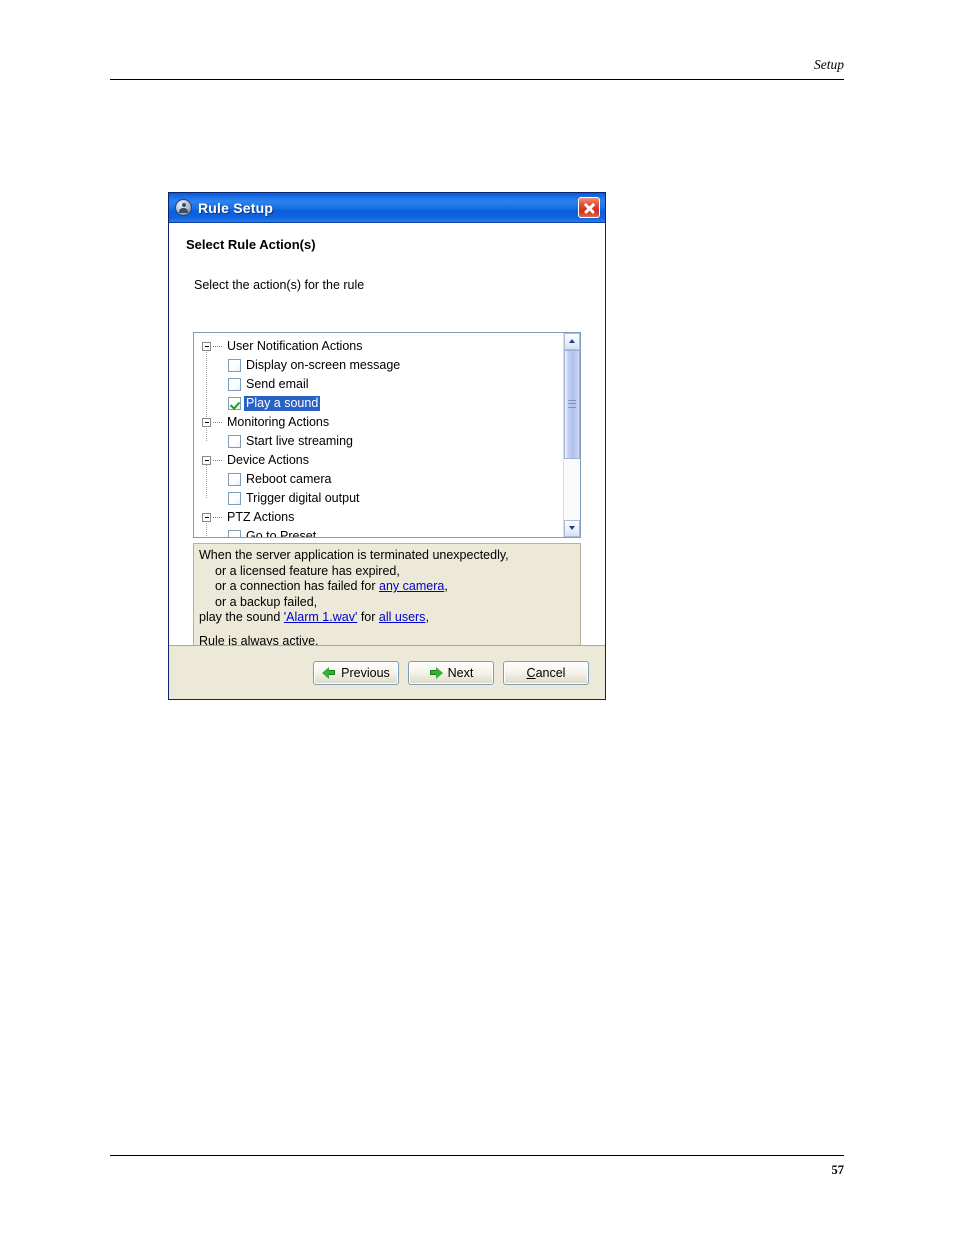 The height and width of the screenshot is (1235, 954). What do you see at coordinates (460, 672) in the screenshot?
I see `next-button-label: Next` at bounding box center [460, 672].